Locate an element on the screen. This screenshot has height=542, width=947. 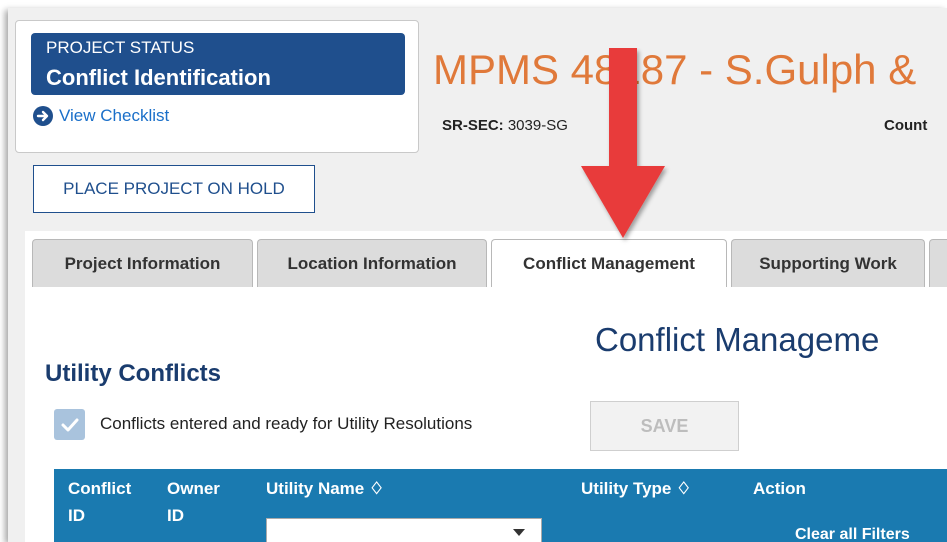
tab-location-information: Location Information is located at coordinates (372, 263).